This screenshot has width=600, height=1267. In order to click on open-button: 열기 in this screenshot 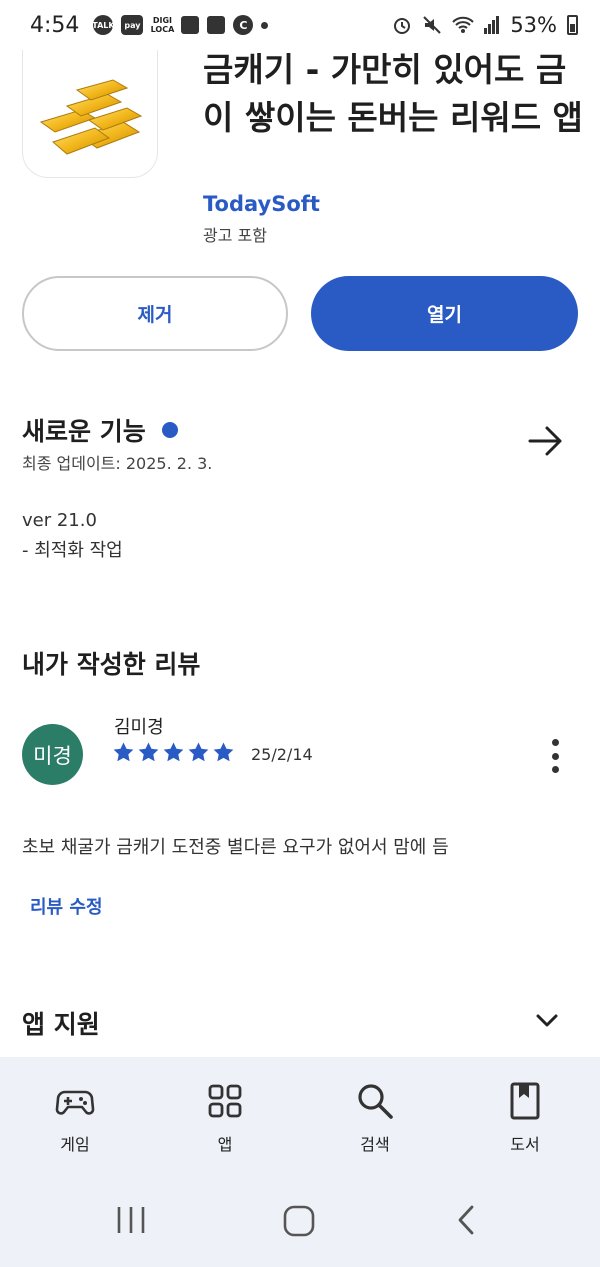, I will do `click(444, 313)`.